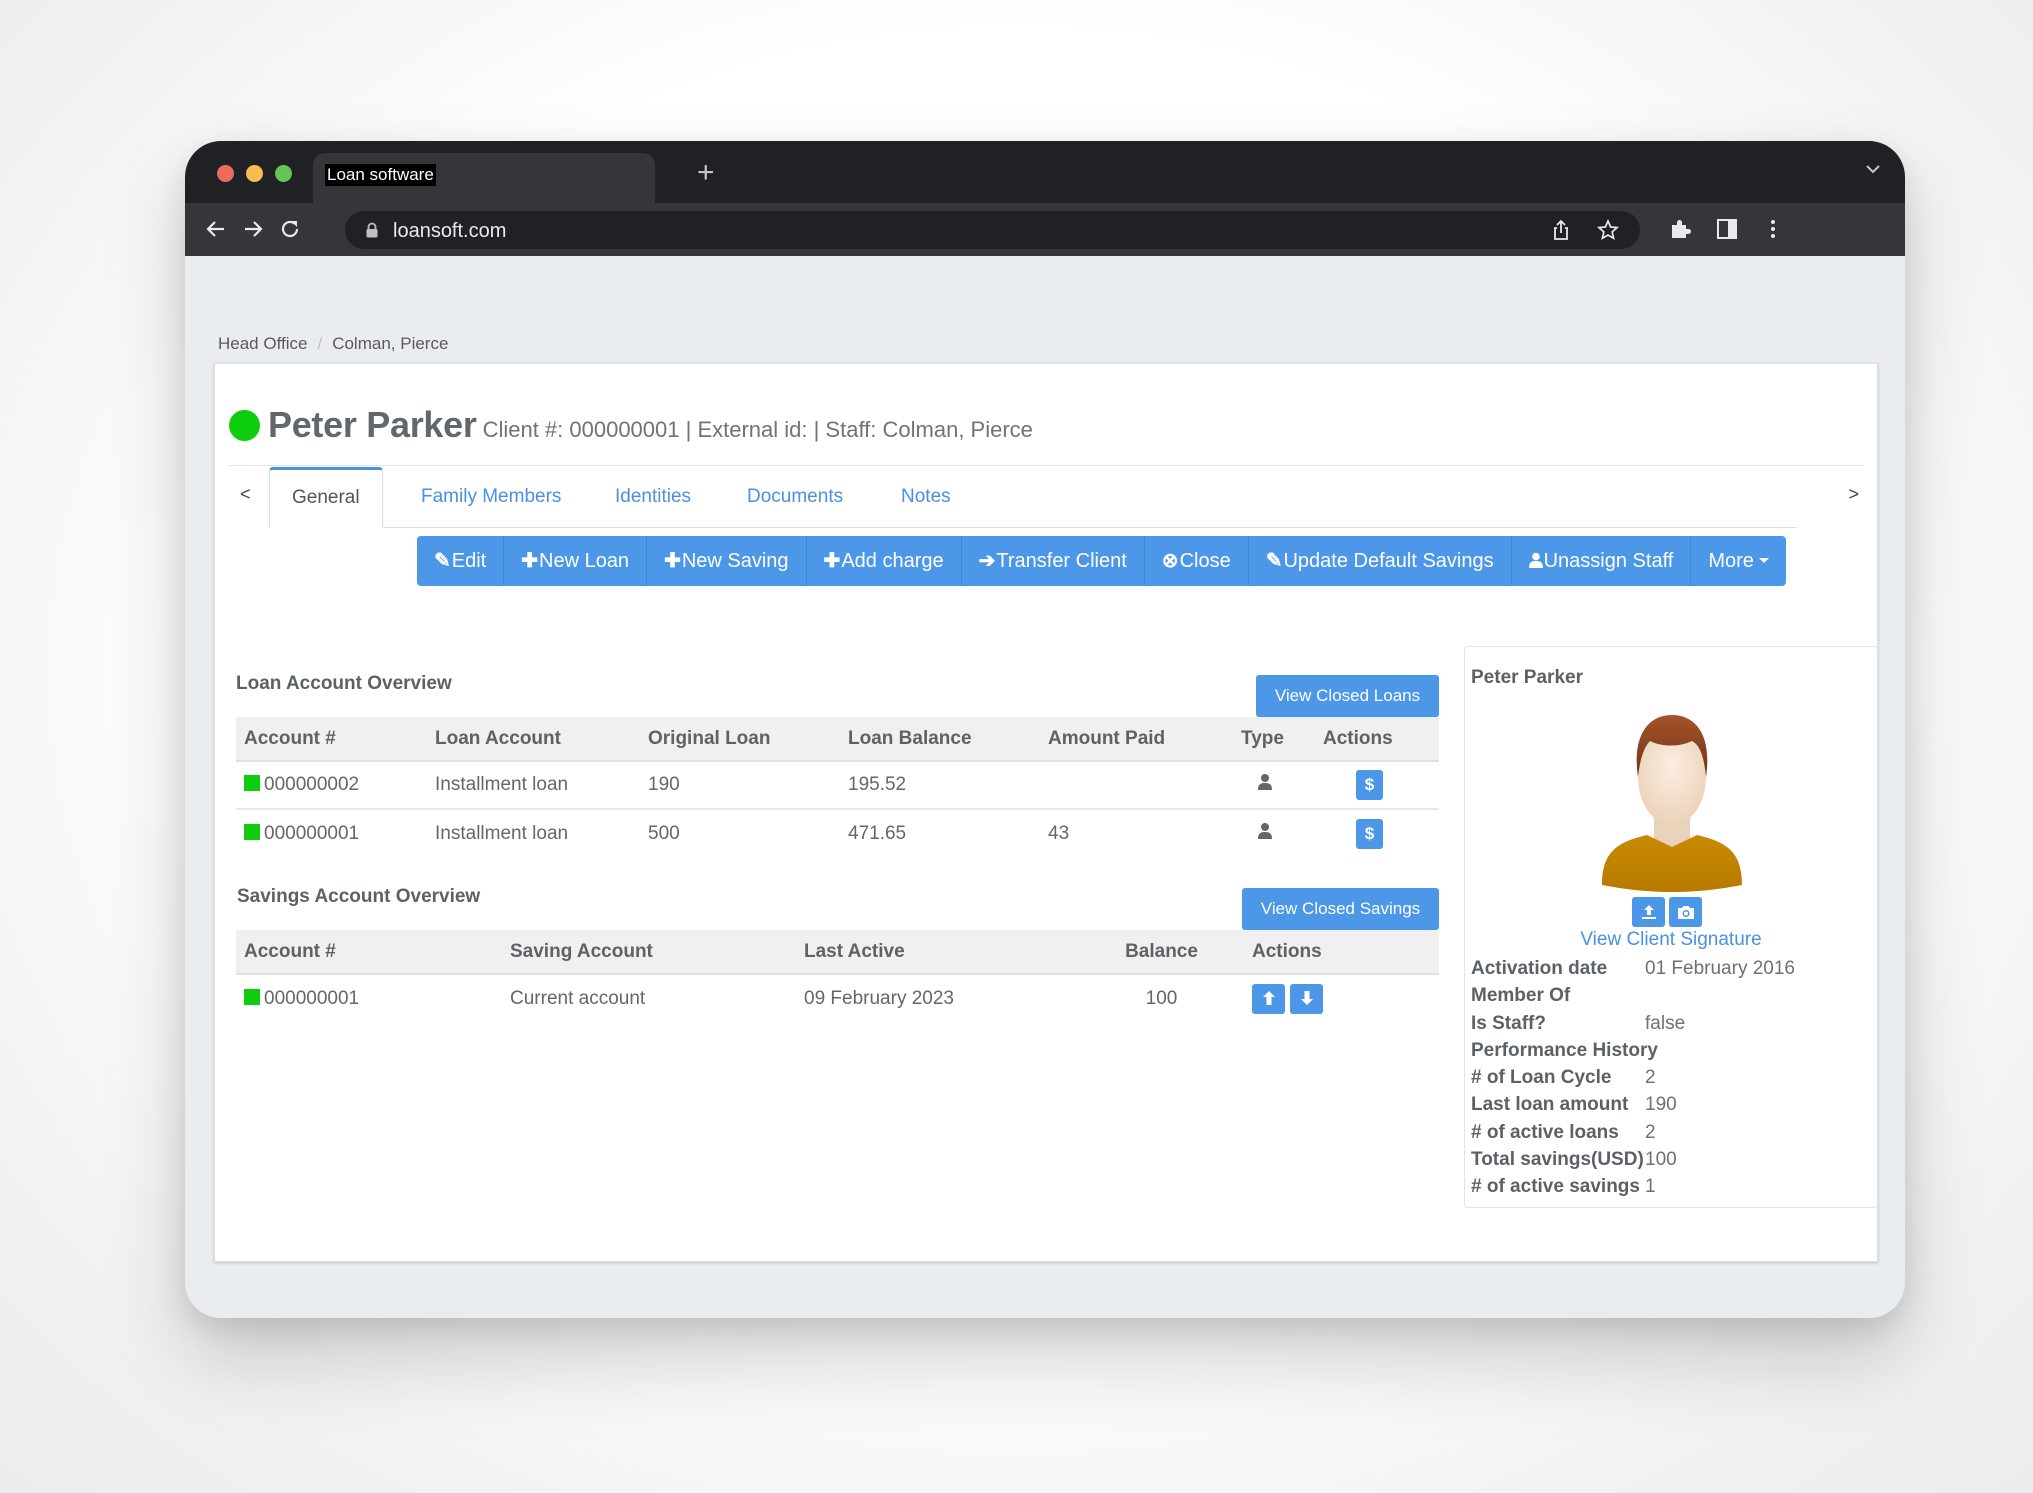 This screenshot has height=1493, width=2033. Describe the element at coordinates (461, 561) in the screenshot. I see `edit-button: ✎Edit` at that location.